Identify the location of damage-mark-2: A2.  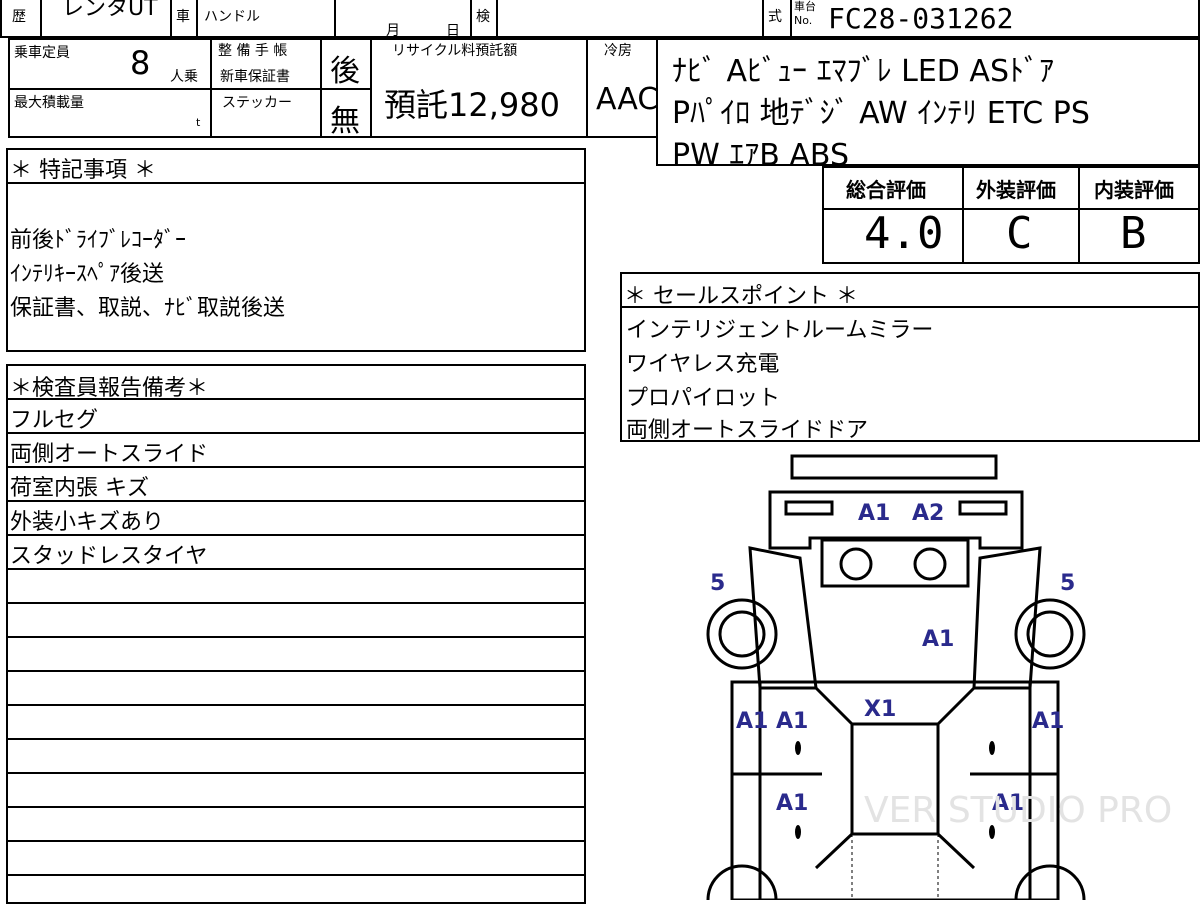
(928, 513).